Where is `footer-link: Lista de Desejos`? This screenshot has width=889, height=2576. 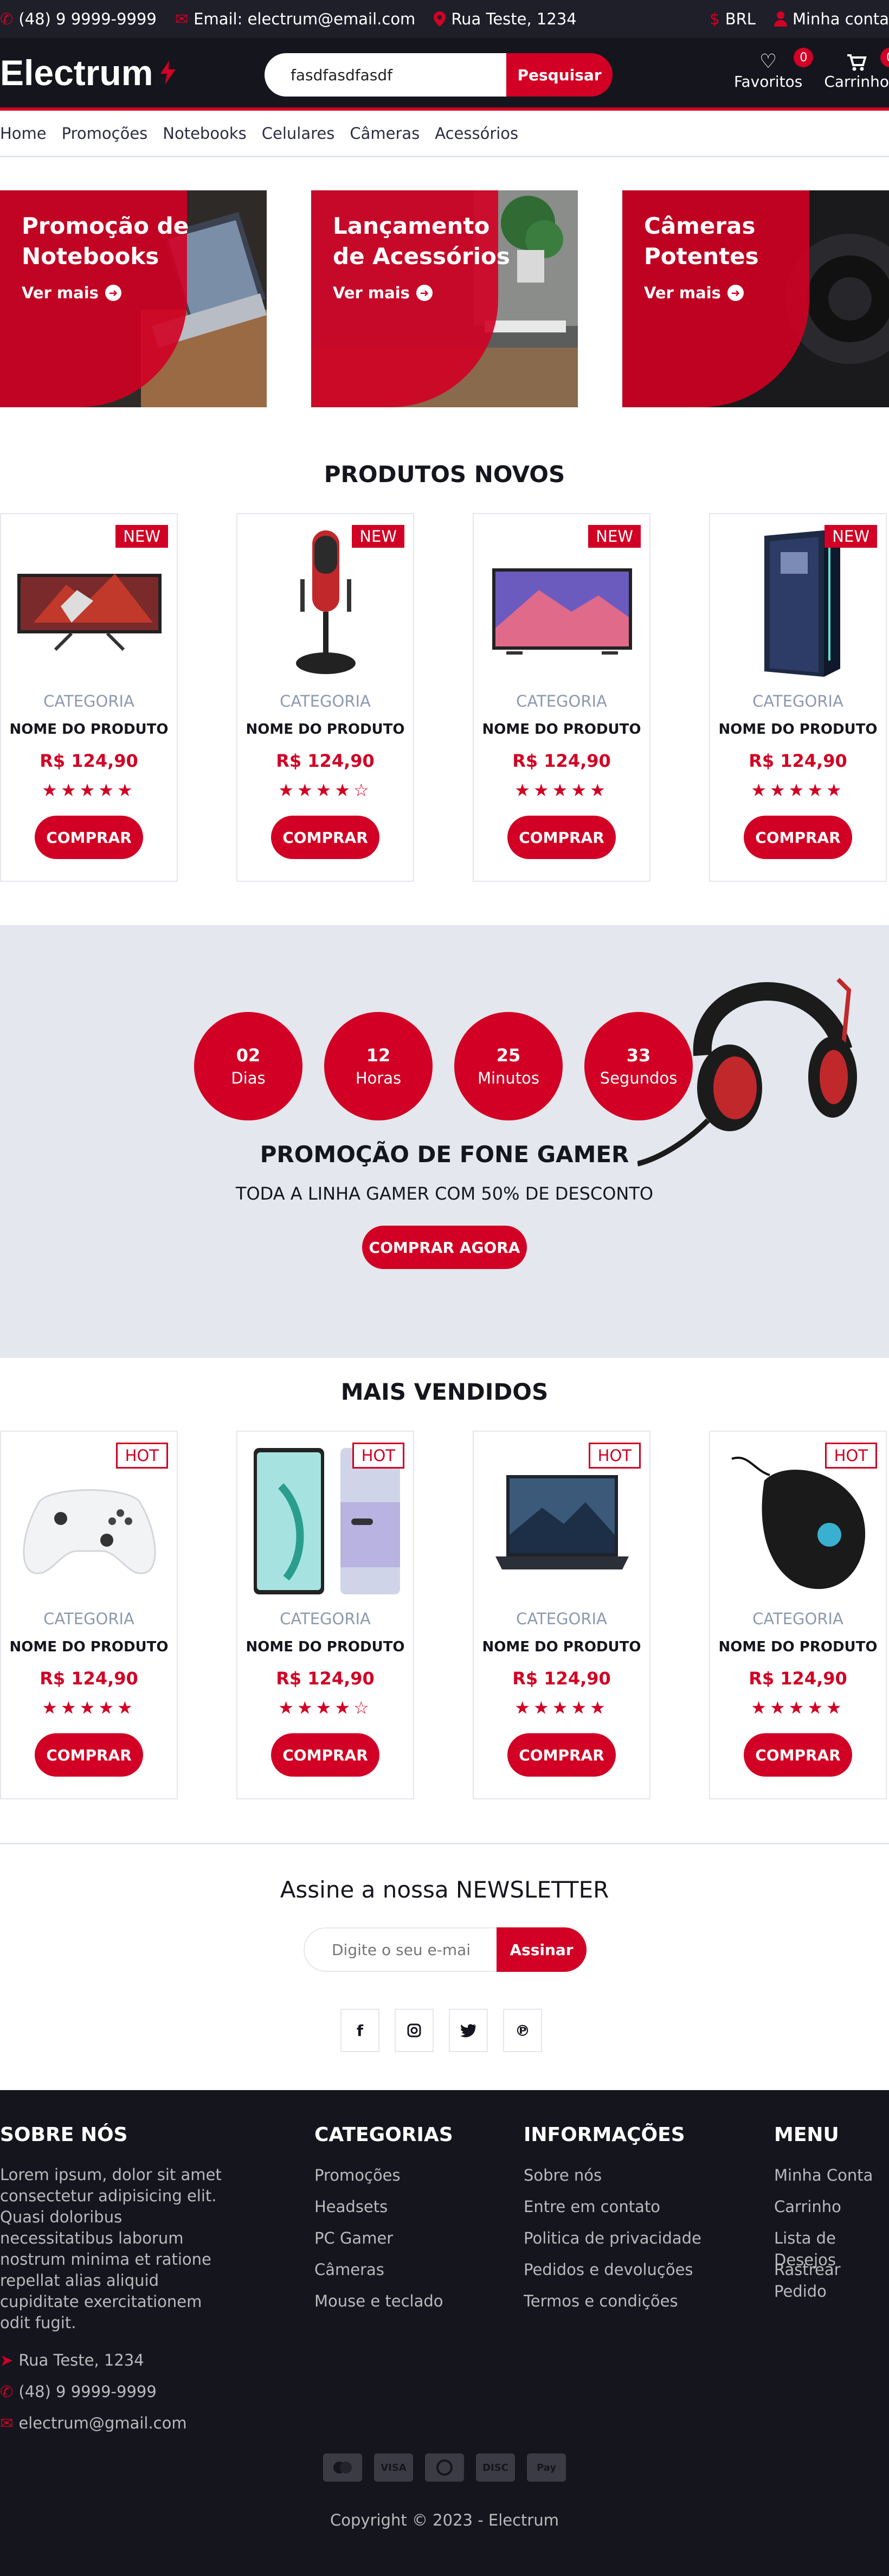 footer-link: Lista de Desejos is located at coordinates (832, 2248).